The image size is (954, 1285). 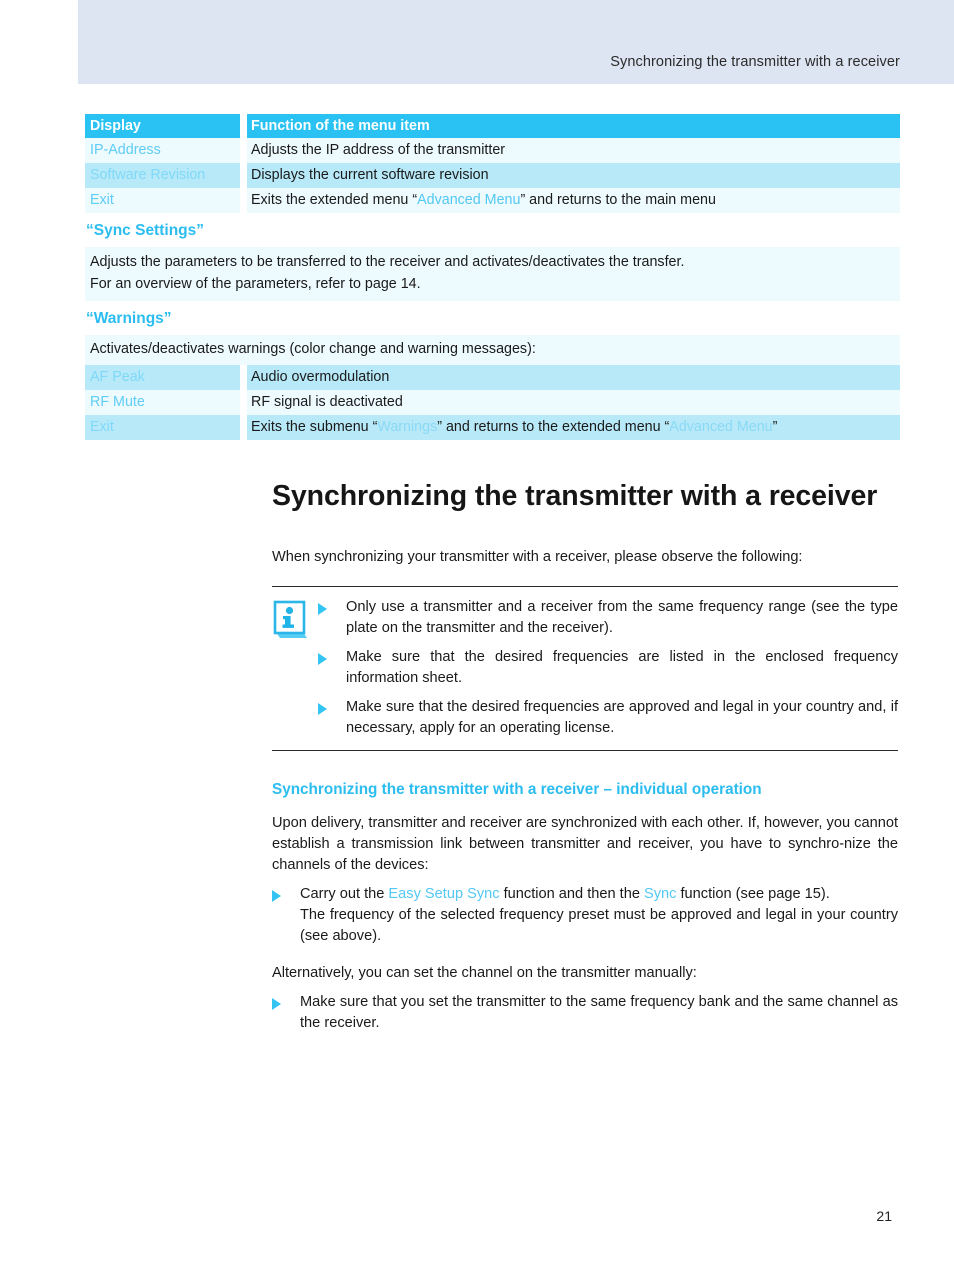 What do you see at coordinates (148, 175) in the screenshot?
I see `menu-item-software-revision: Software Revision` at bounding box center [148, 175].